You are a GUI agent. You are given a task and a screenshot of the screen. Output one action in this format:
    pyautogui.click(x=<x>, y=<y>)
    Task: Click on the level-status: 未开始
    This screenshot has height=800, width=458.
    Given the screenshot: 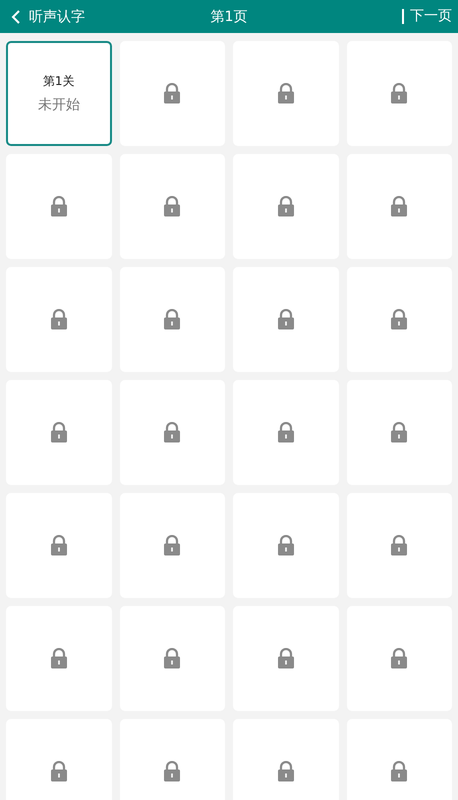 What is the action you would take?
    pyautogui.click(x=59, y=105)
    